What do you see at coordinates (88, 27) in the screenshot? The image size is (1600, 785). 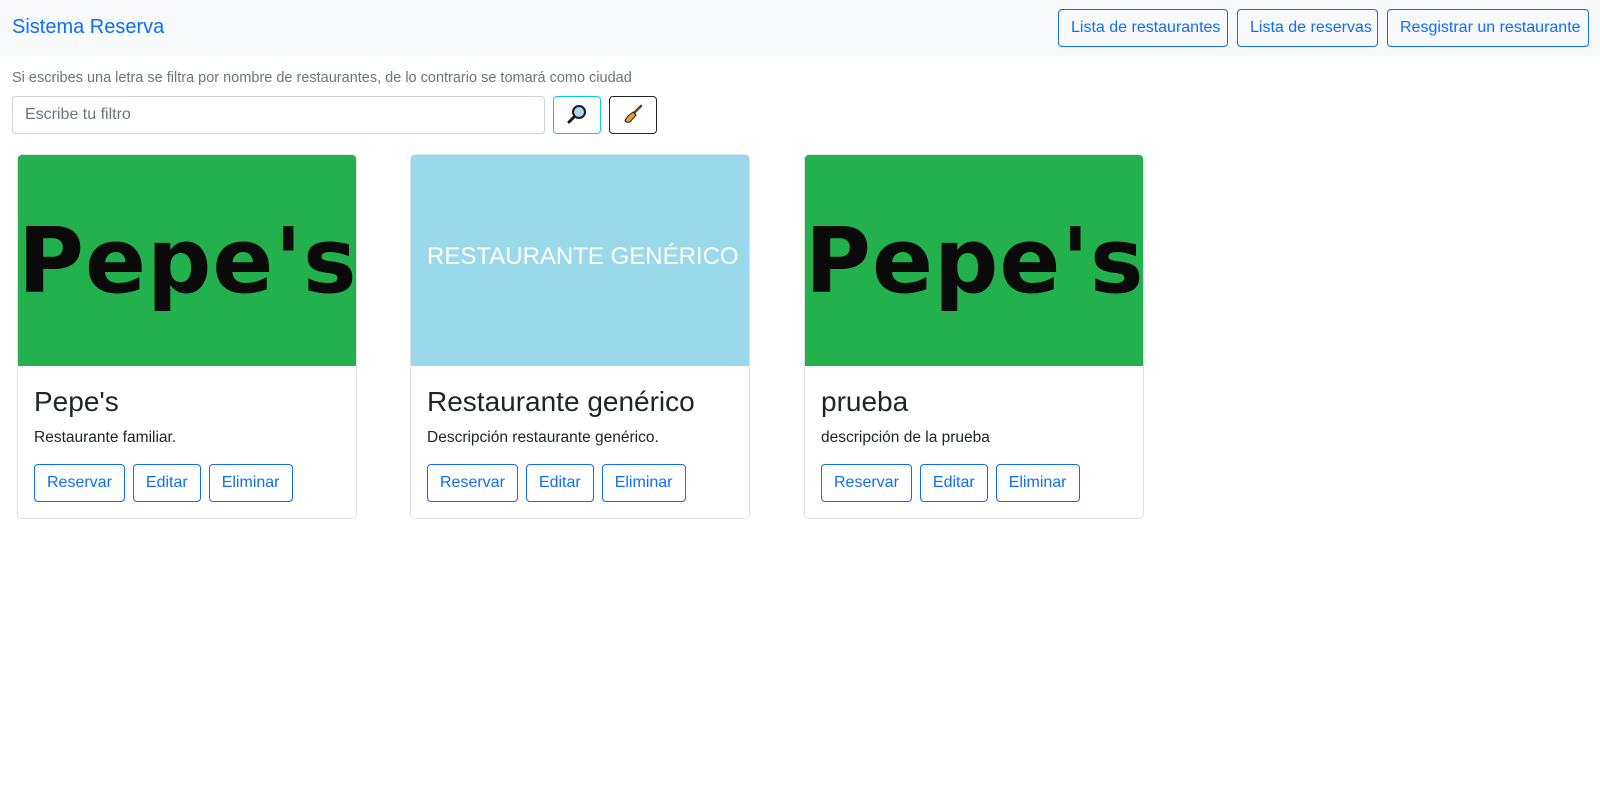 I see `brand-link: Sistema Reserva` at bounding box center [88, 27].